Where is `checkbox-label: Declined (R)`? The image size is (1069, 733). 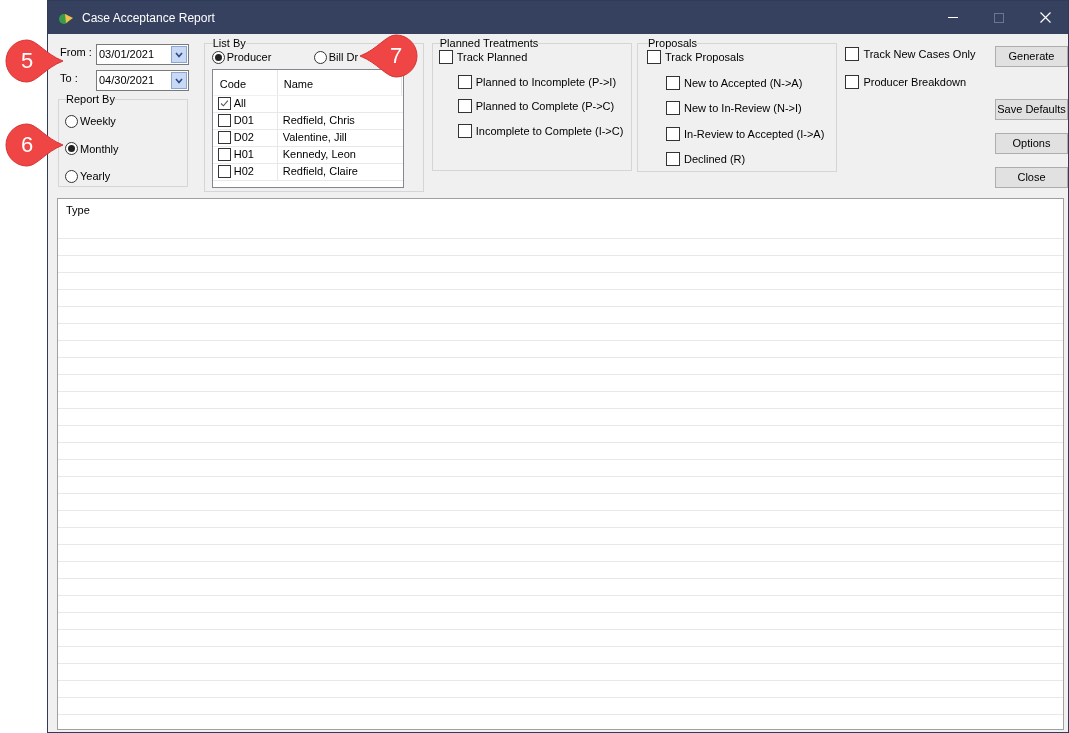 checkbox-label: Declined (R) is located at coordinates (715, 159).